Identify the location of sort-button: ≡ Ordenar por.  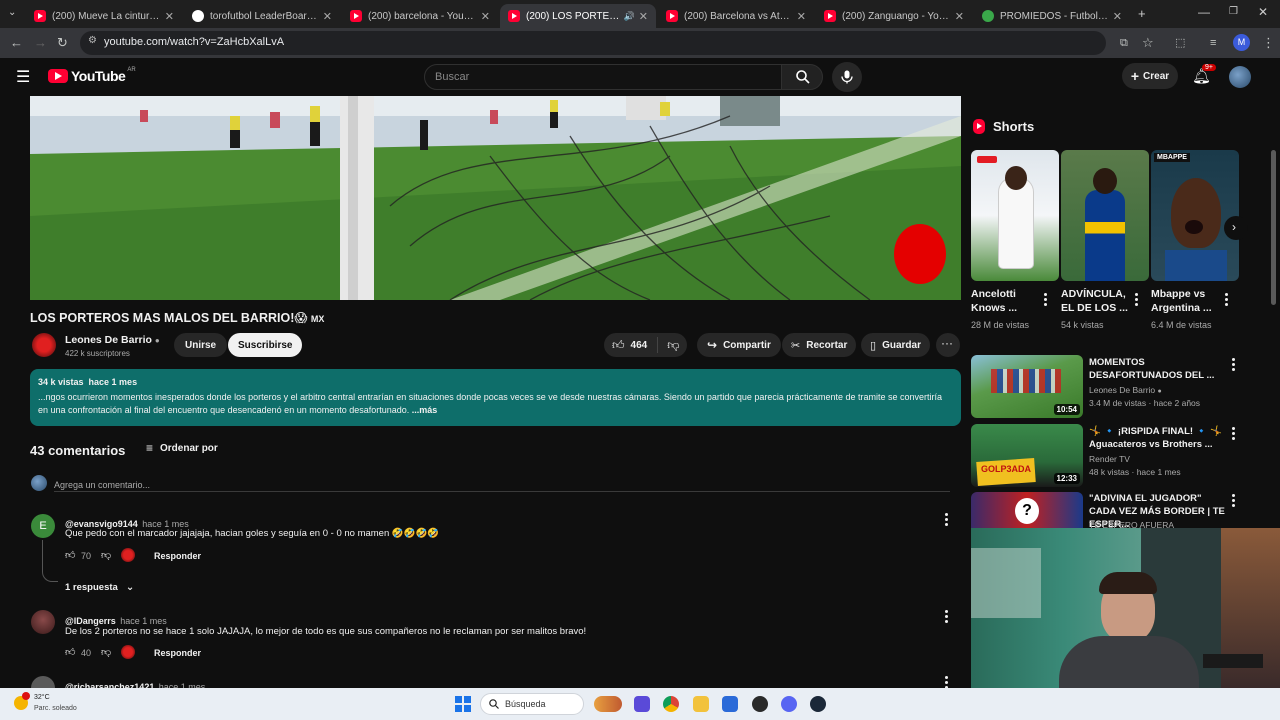
(182, 448).